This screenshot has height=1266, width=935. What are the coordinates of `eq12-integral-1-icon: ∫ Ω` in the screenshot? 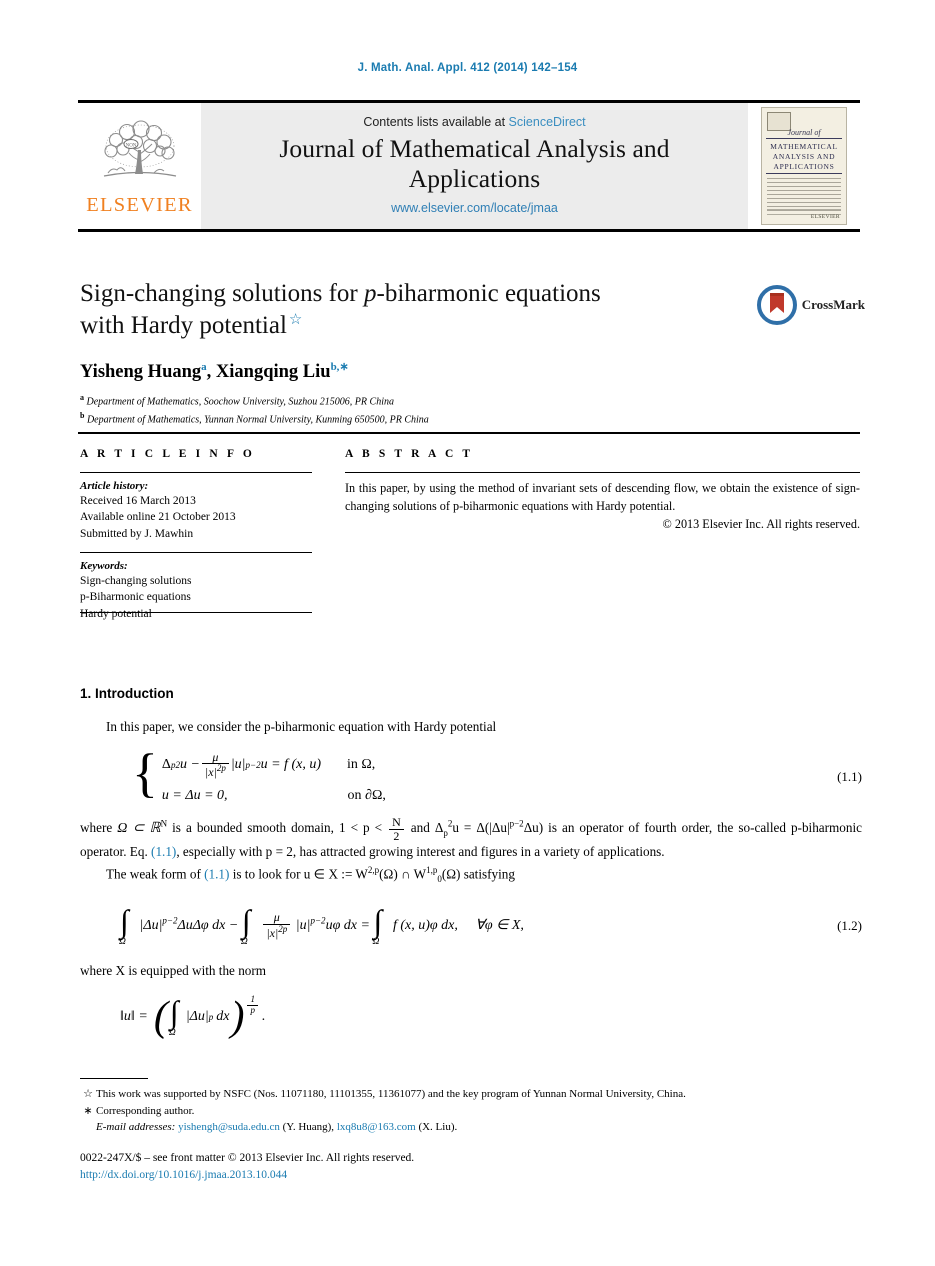 It's located at (124, 924).